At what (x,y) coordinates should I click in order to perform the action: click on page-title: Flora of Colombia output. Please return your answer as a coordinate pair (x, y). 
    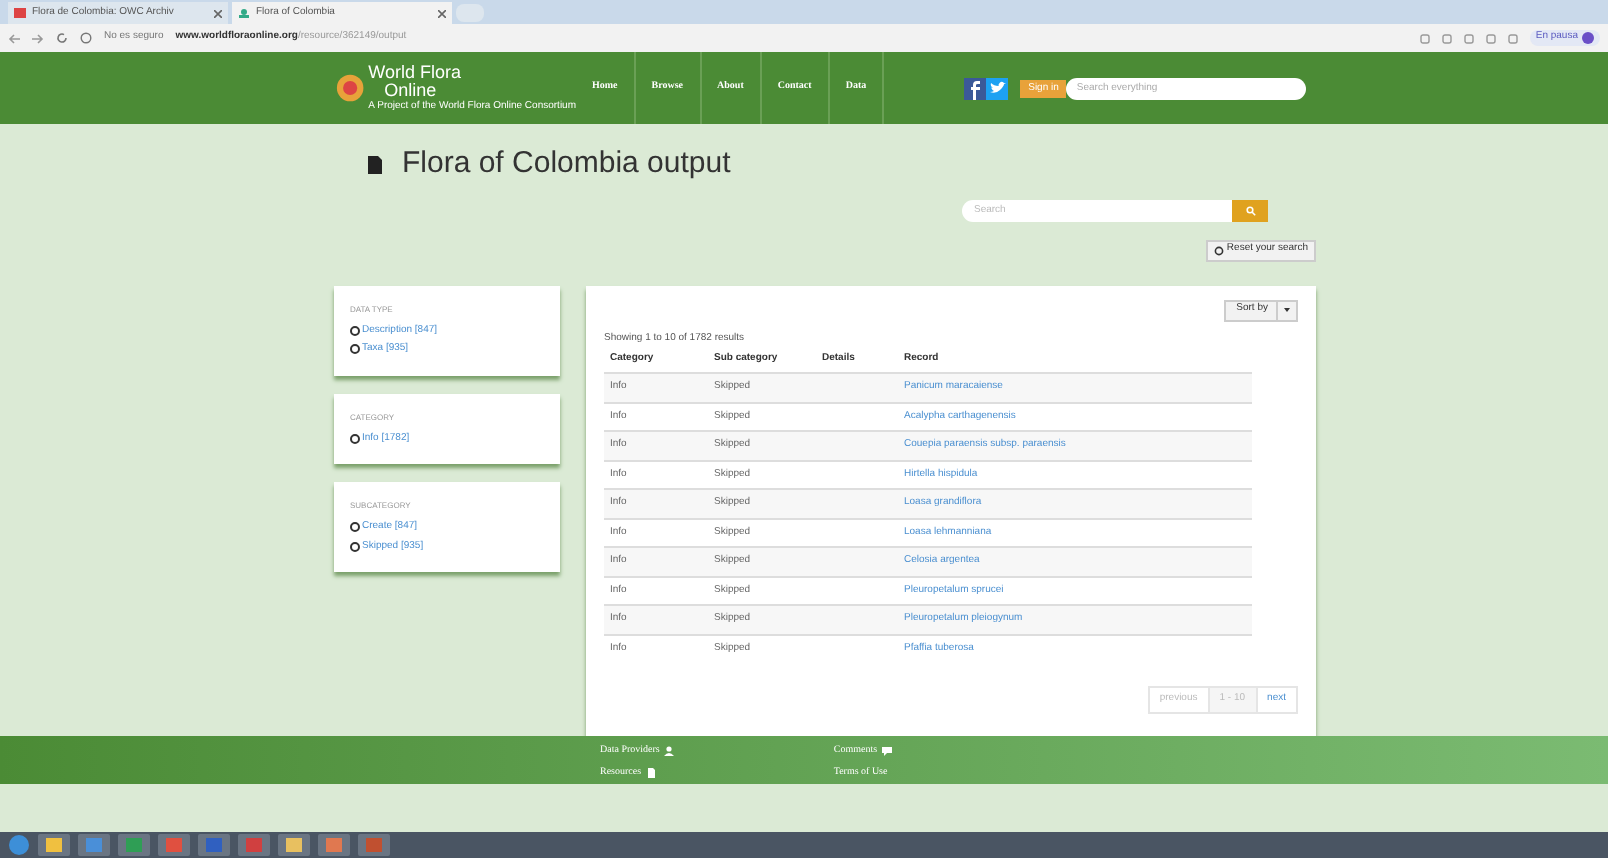
    Looking at the image, I should click on (566, 164).